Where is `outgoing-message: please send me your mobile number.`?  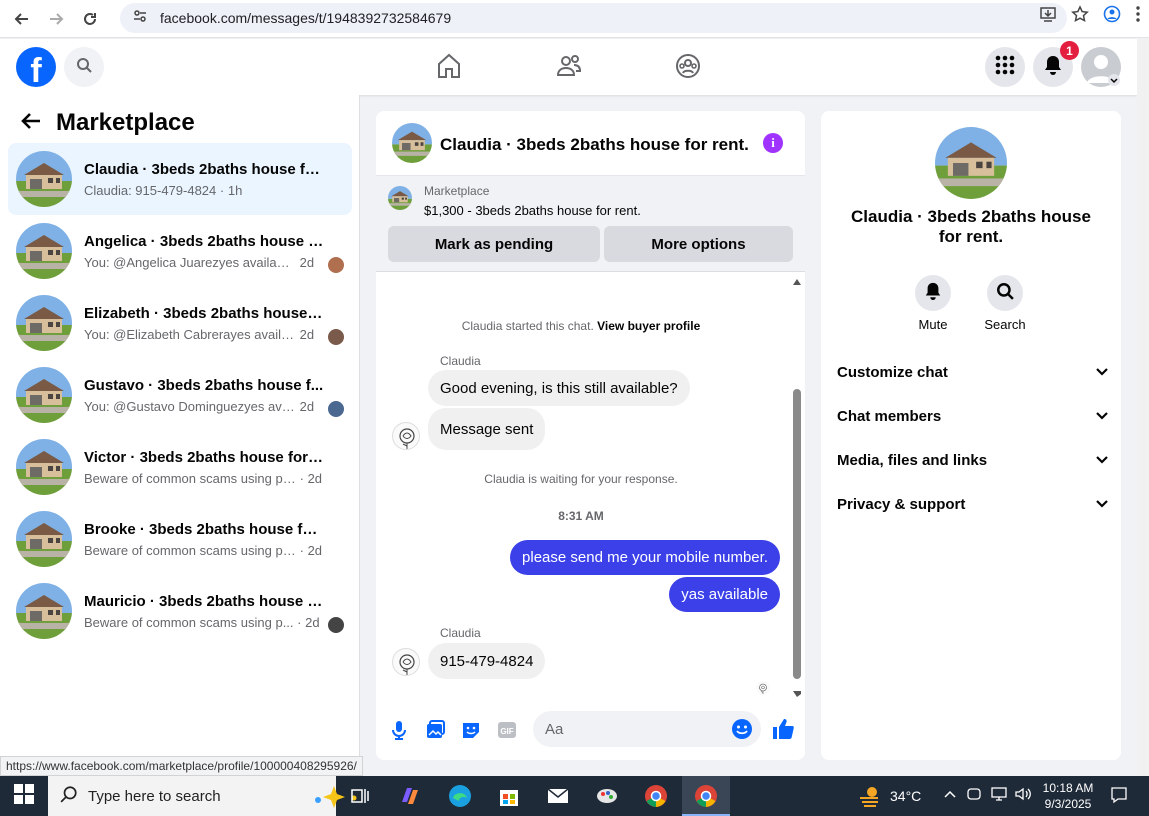 outgoing-message: please send me your mobile number. is located at coordinates (645, 557).